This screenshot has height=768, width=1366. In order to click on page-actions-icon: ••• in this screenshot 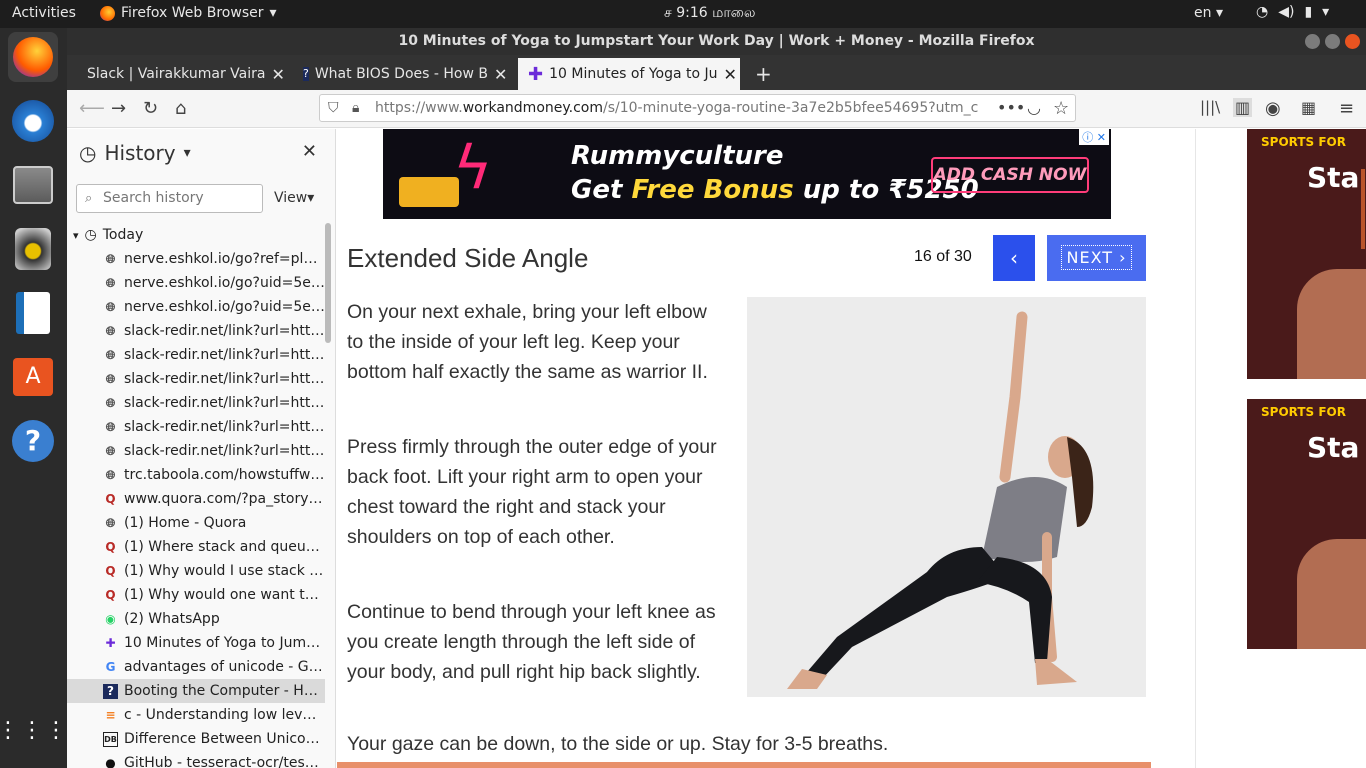, I will do `click(1011, 107)`.